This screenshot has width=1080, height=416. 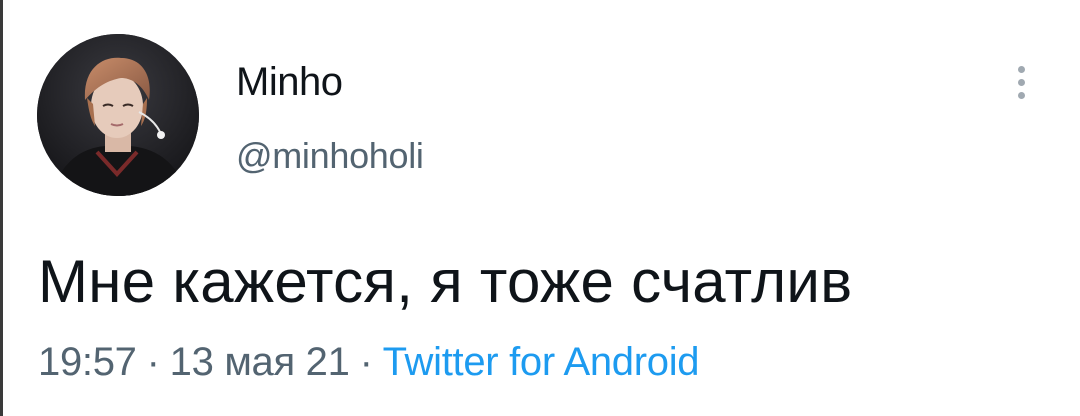 What do you see at coordinates (445, 281) in the screenshot?
I see `tweet-text: Мне кажется, я тоже счатлив` at bounding box center [445, 281].